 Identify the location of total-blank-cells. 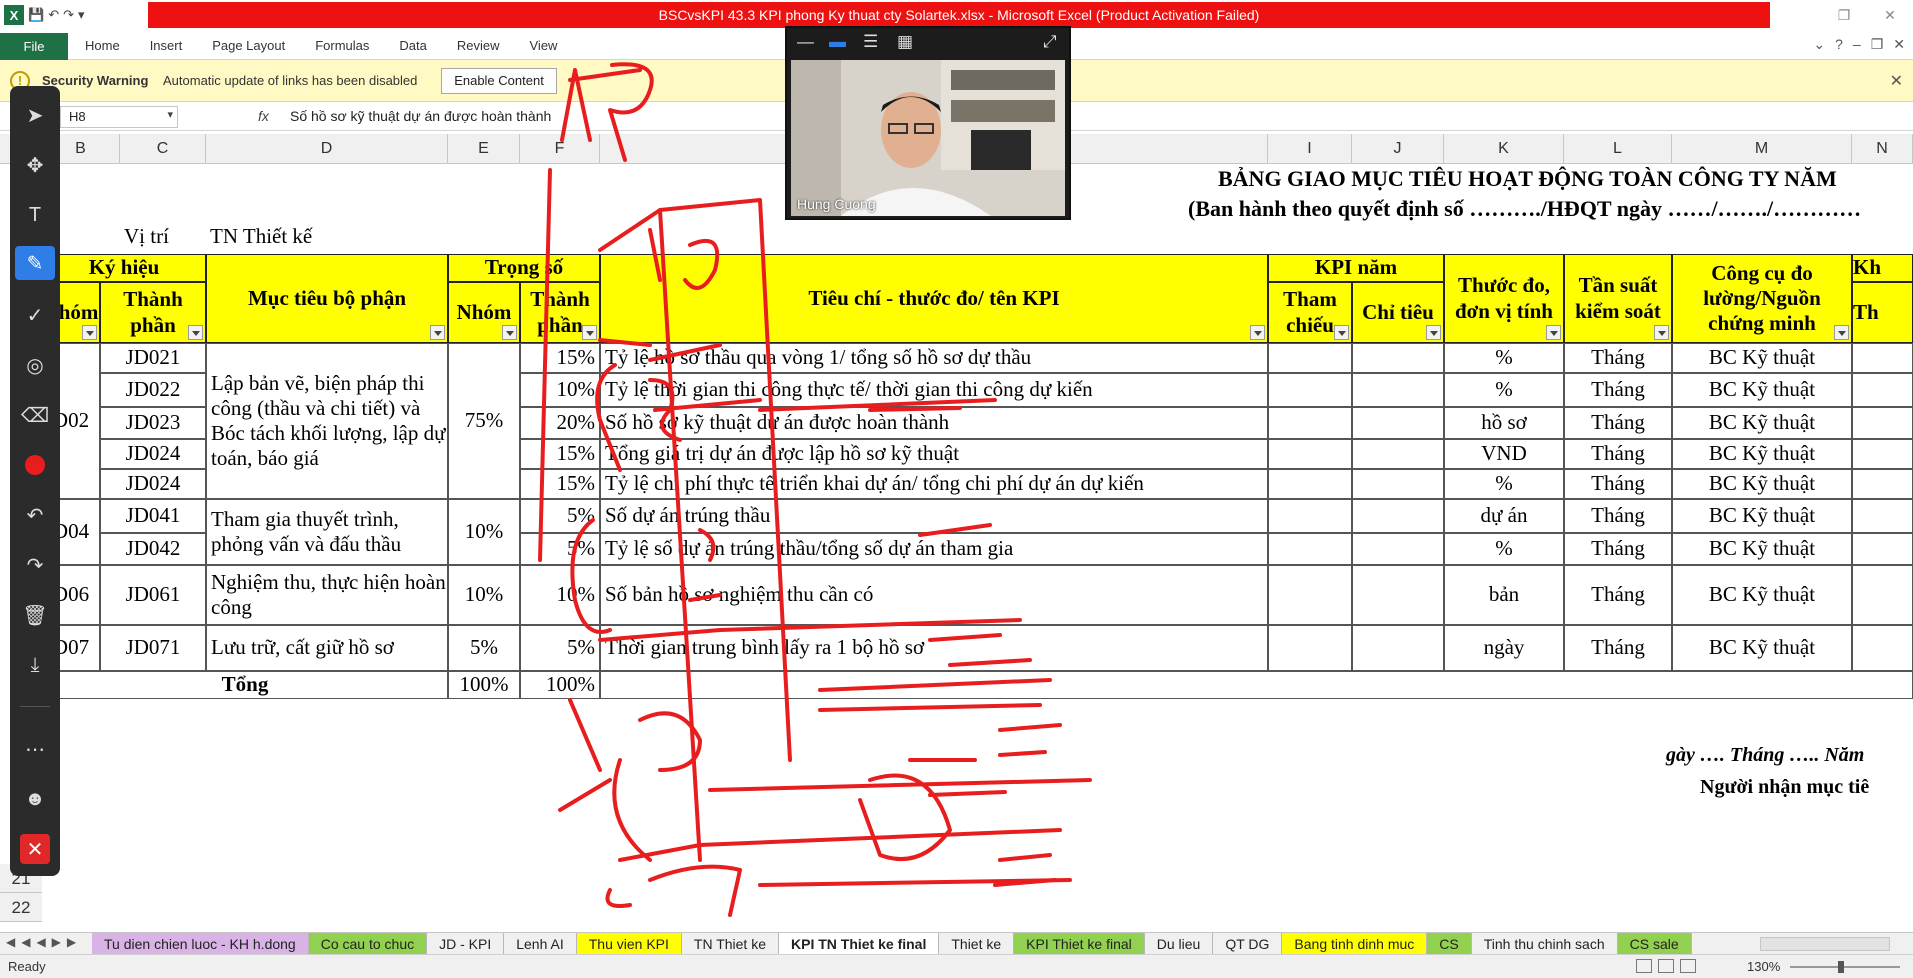
(1256, 685).